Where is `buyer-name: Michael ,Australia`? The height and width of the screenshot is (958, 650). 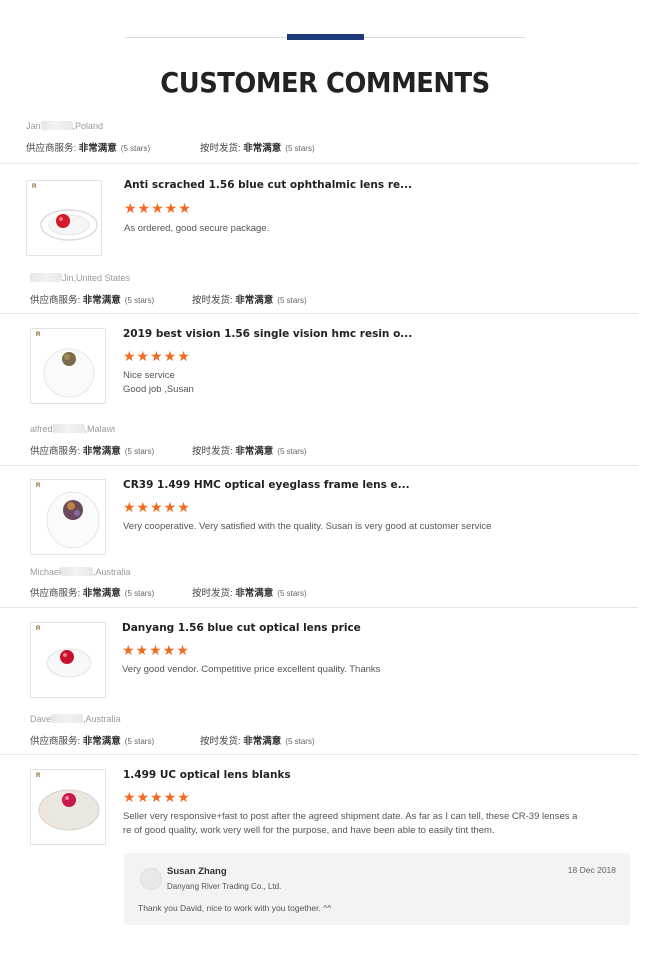
buyer-name: Michael ,Australia is located at coordinates (80, 572).